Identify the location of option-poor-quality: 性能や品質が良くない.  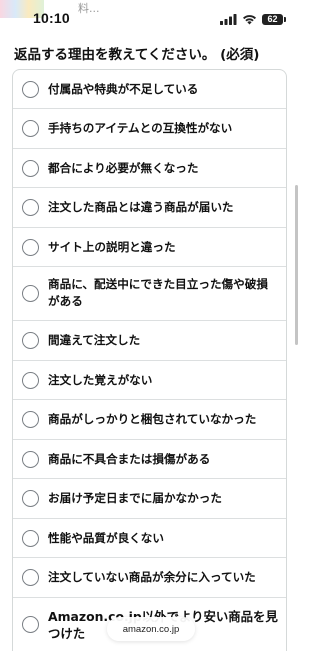
(149, 538).